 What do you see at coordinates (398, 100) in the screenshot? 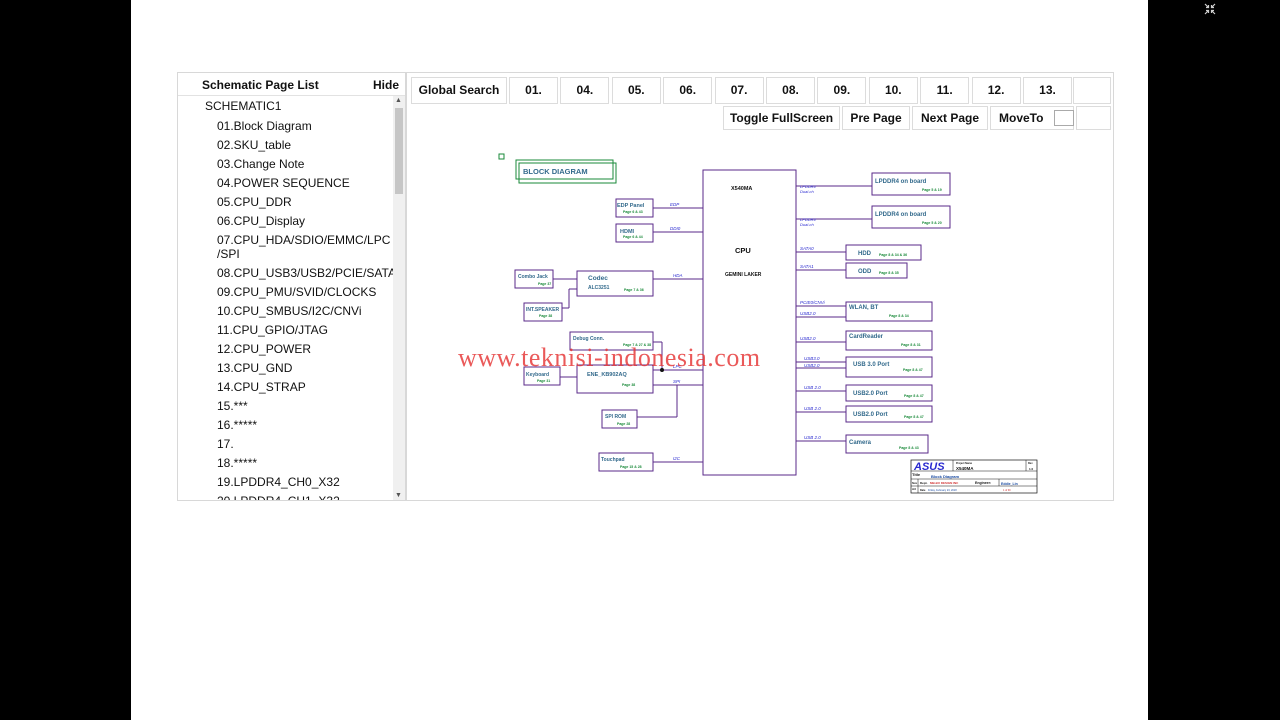
I see `scroll-up-arrow-icon: ▲` at bounding box center [398, 100].